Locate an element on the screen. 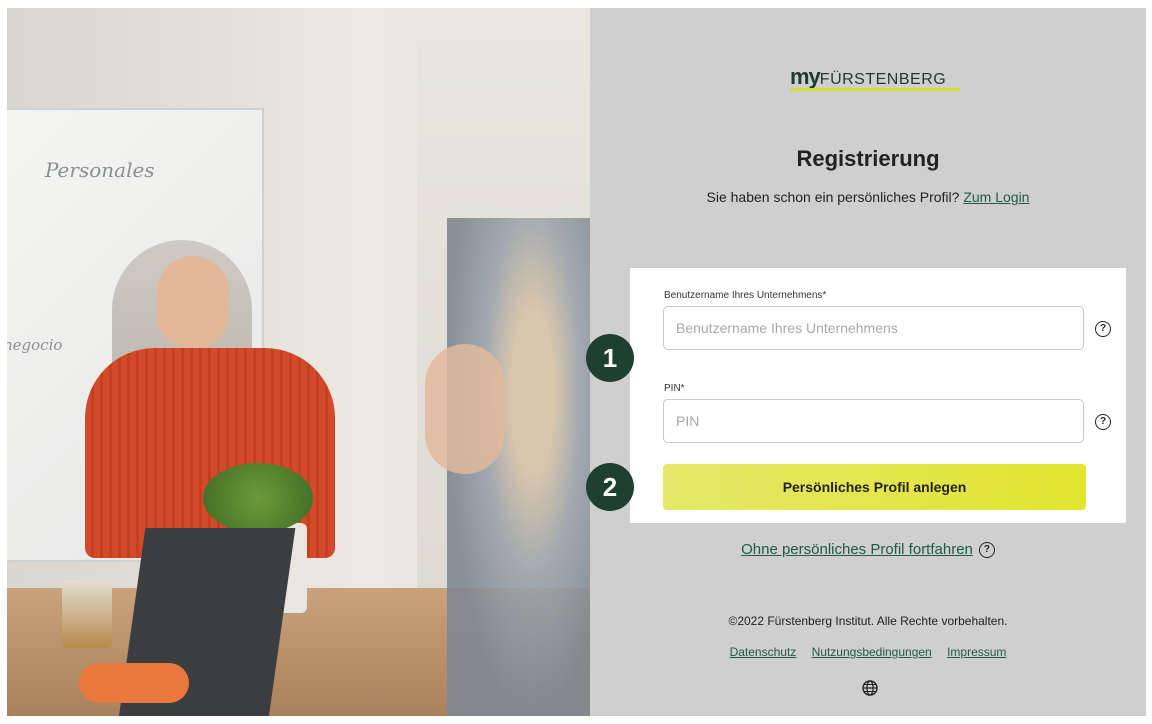 The width and height of the screenshot is (1152, 724). photo-hand is located at coordinates (465, 409).